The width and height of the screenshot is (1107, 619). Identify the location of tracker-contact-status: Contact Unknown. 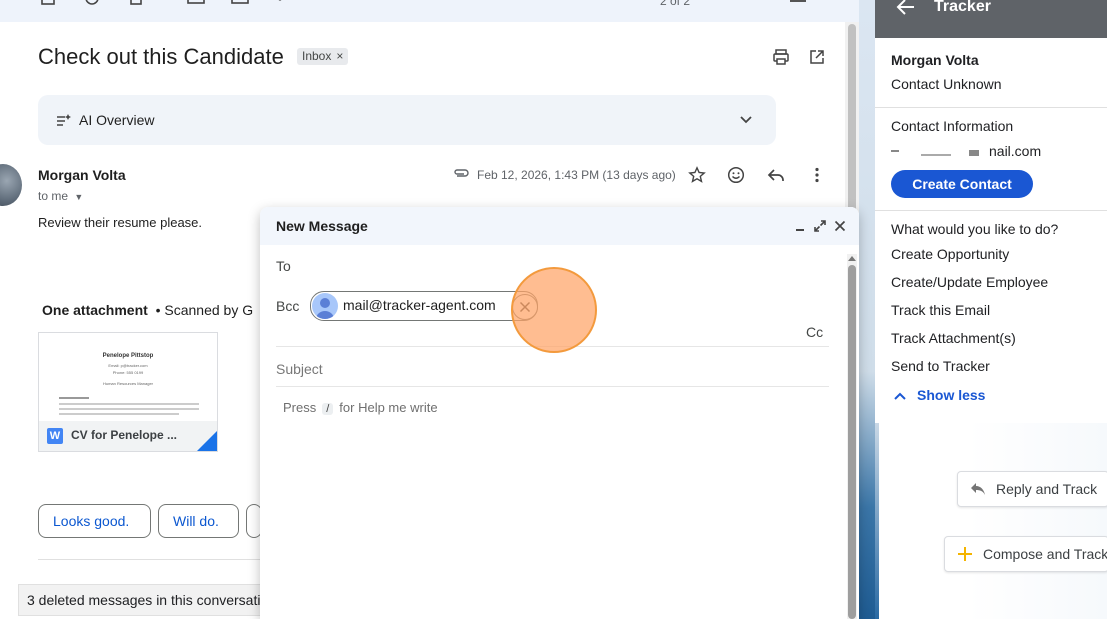
(946, 84).